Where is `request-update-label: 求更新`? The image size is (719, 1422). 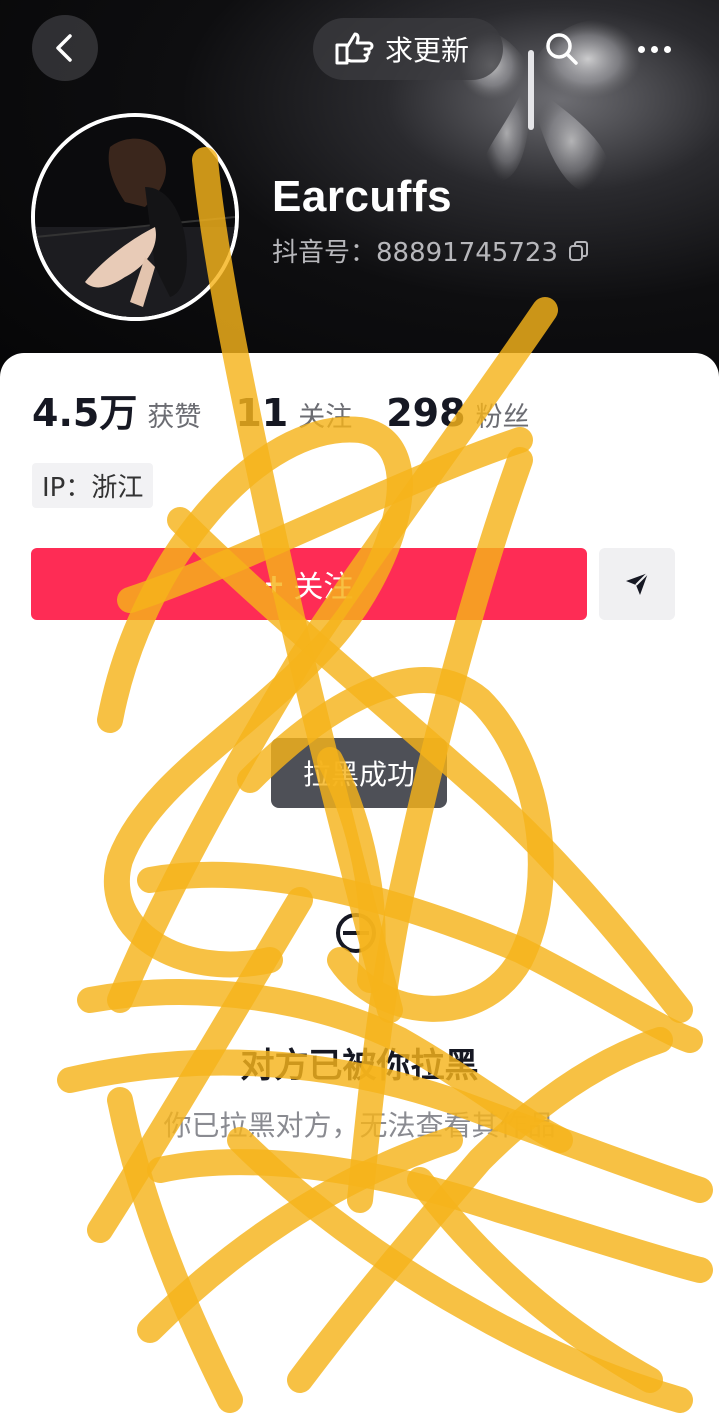 request-update-label: 求更新 is located at coordinates (427, 50).